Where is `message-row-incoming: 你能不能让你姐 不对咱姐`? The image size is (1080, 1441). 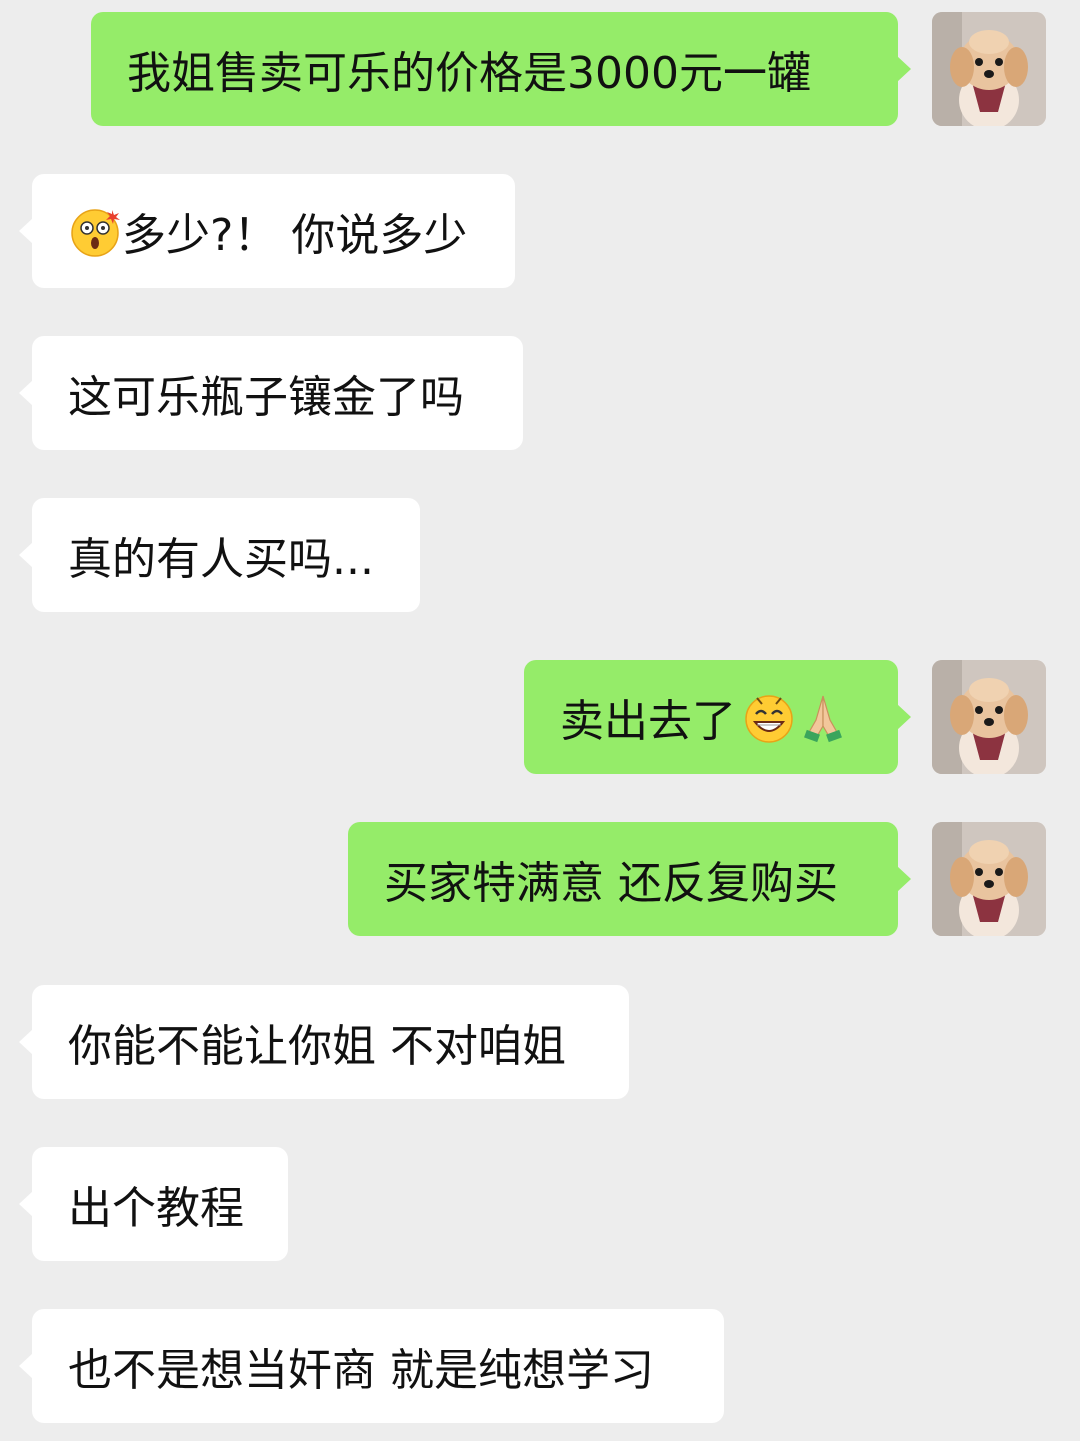
message-row-incoming: 你能不能让你姐 不对咱姐 is located at coordinates (540, 1042).